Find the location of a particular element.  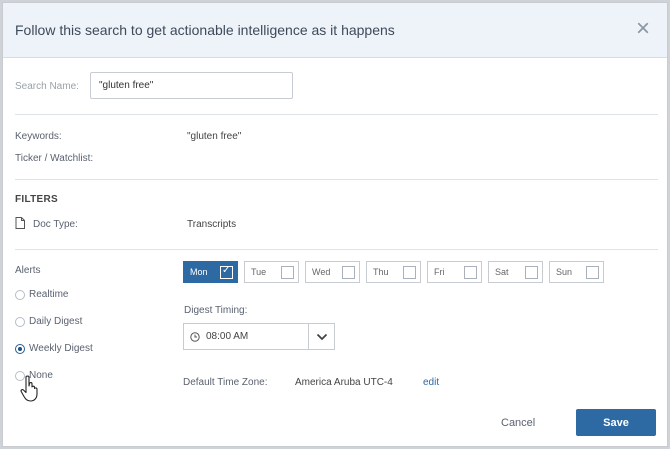

alert-option-weekly-digest: Weekly Digest is located at coordinates (54, 348).